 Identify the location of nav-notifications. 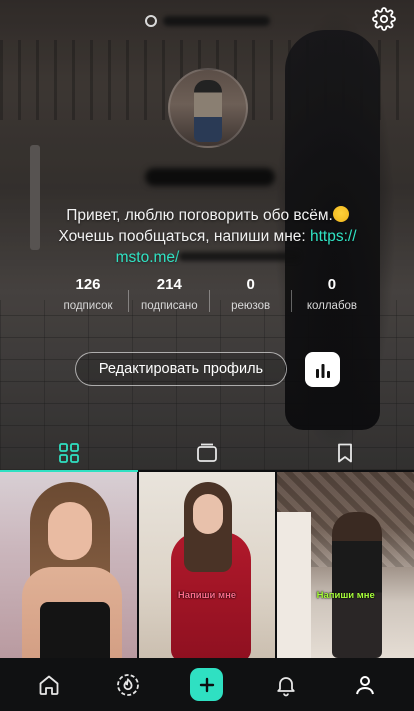
(286, 685).